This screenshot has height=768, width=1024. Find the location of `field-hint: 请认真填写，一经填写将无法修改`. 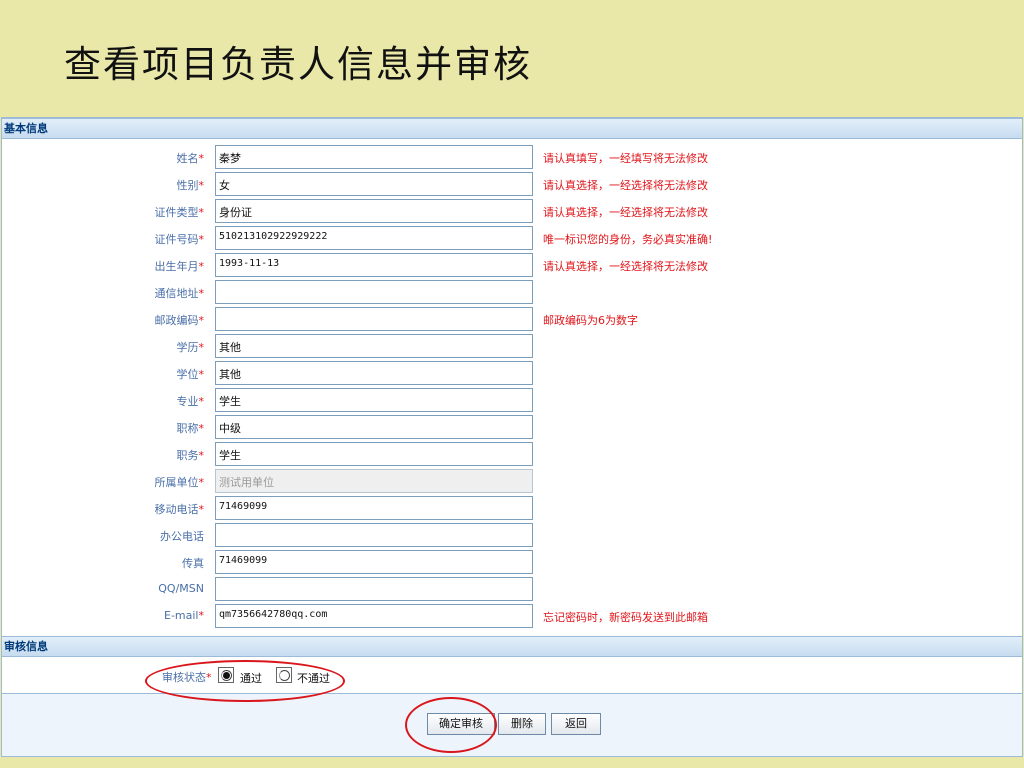

field-hint: 请认真填写，一经填写将无法修改 is located at coordinates (625, 158).